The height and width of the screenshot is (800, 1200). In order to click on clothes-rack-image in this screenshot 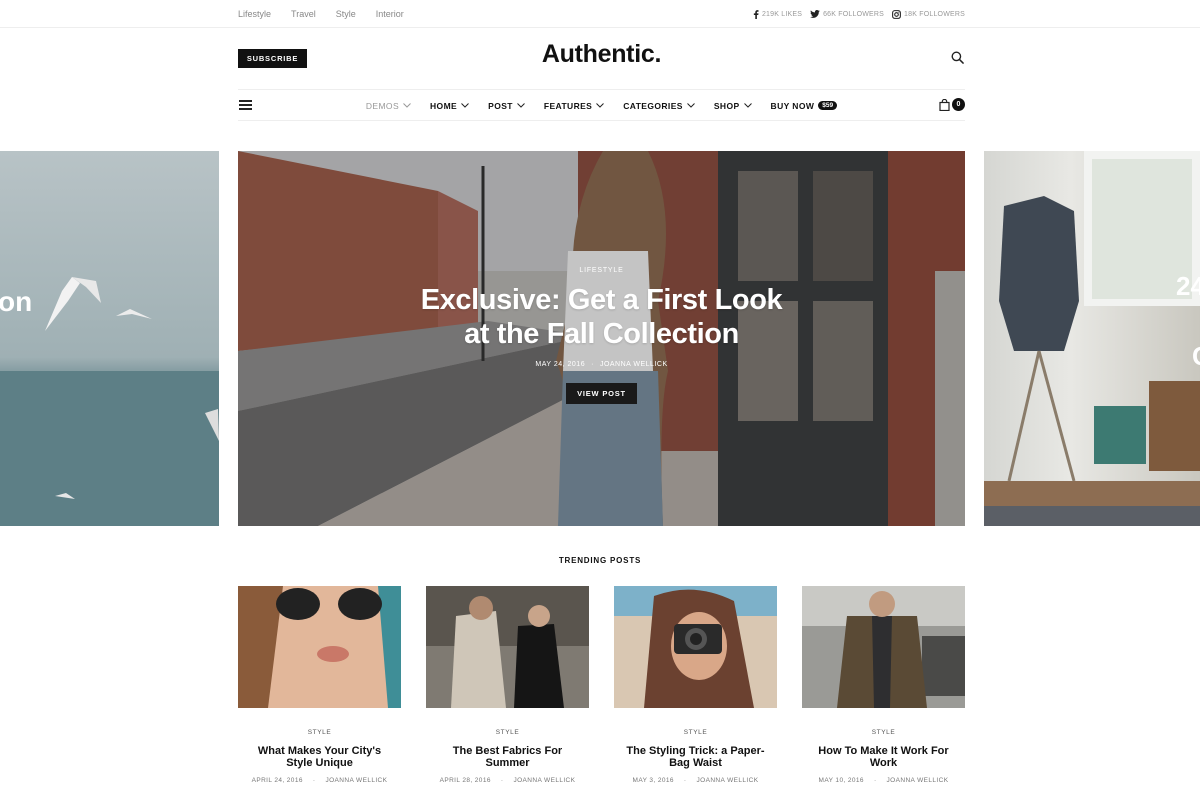, I will do `click(1092, 338)`.